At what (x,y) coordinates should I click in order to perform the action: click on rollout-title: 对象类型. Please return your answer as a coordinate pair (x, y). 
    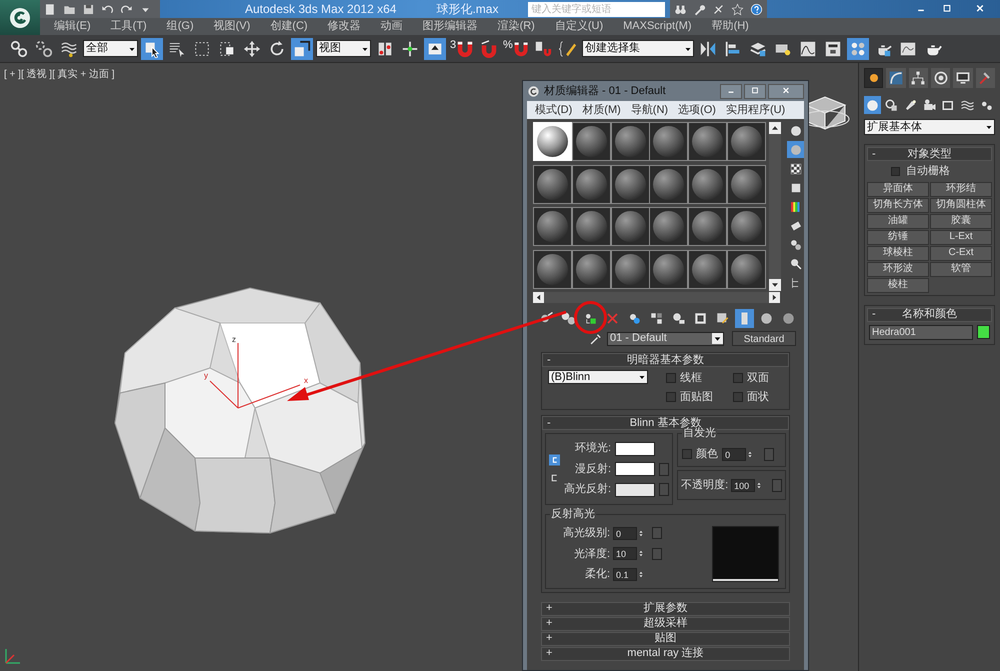
    Looking at the image, I should click on (929, 154).